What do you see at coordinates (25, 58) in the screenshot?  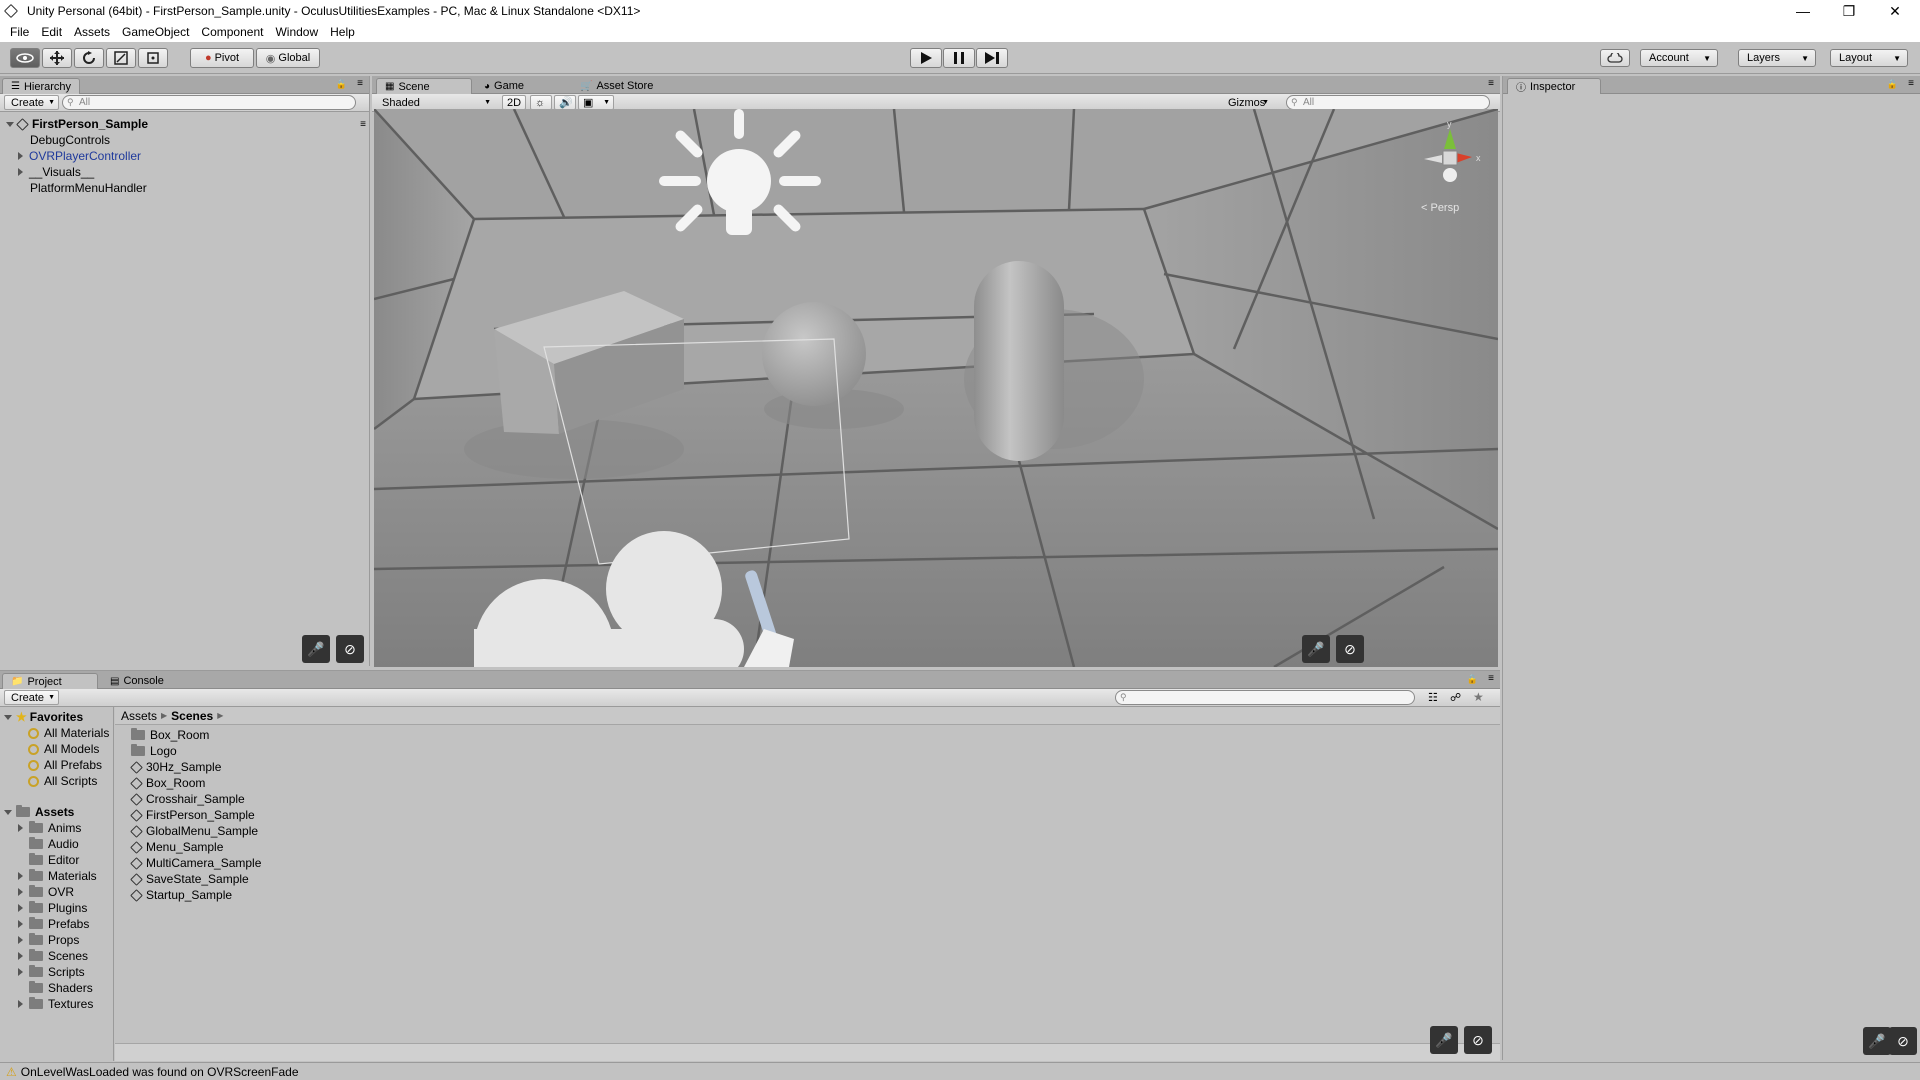 I see `hand-tool-button` at bounding box center [25, 58].